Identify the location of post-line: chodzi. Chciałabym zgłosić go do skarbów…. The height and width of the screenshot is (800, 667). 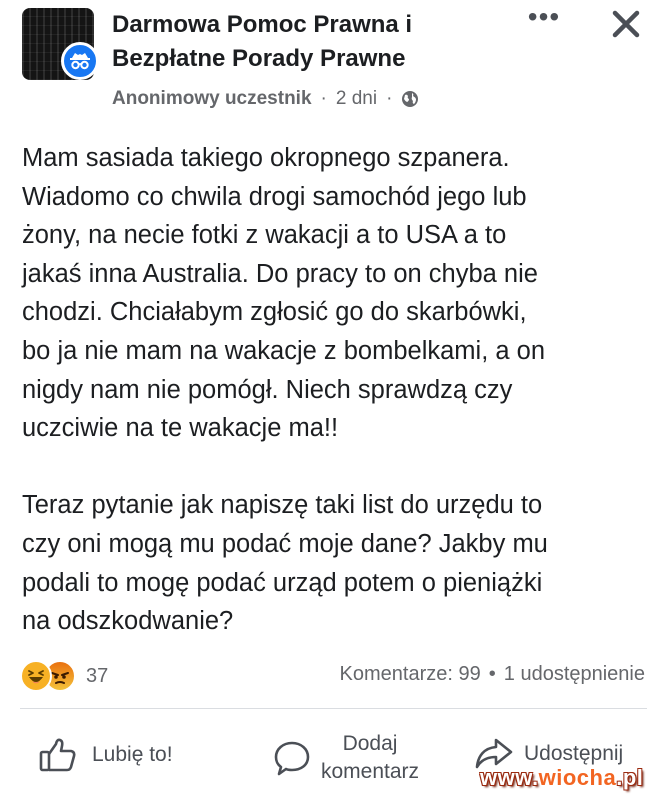
(274, 312).